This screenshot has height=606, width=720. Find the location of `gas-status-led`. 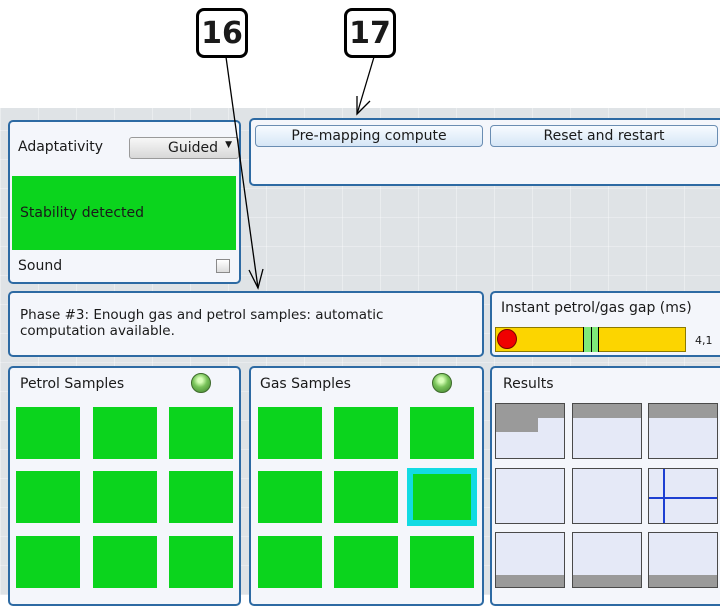

gas-status-led is located at coordinates (442, 383).